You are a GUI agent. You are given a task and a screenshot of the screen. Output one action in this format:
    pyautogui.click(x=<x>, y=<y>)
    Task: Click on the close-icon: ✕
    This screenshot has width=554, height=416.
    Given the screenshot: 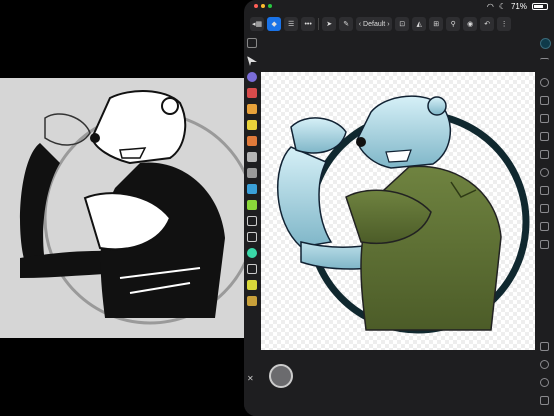 What is the action you would take?
    pyautogui.click(x=252, y=379)
    